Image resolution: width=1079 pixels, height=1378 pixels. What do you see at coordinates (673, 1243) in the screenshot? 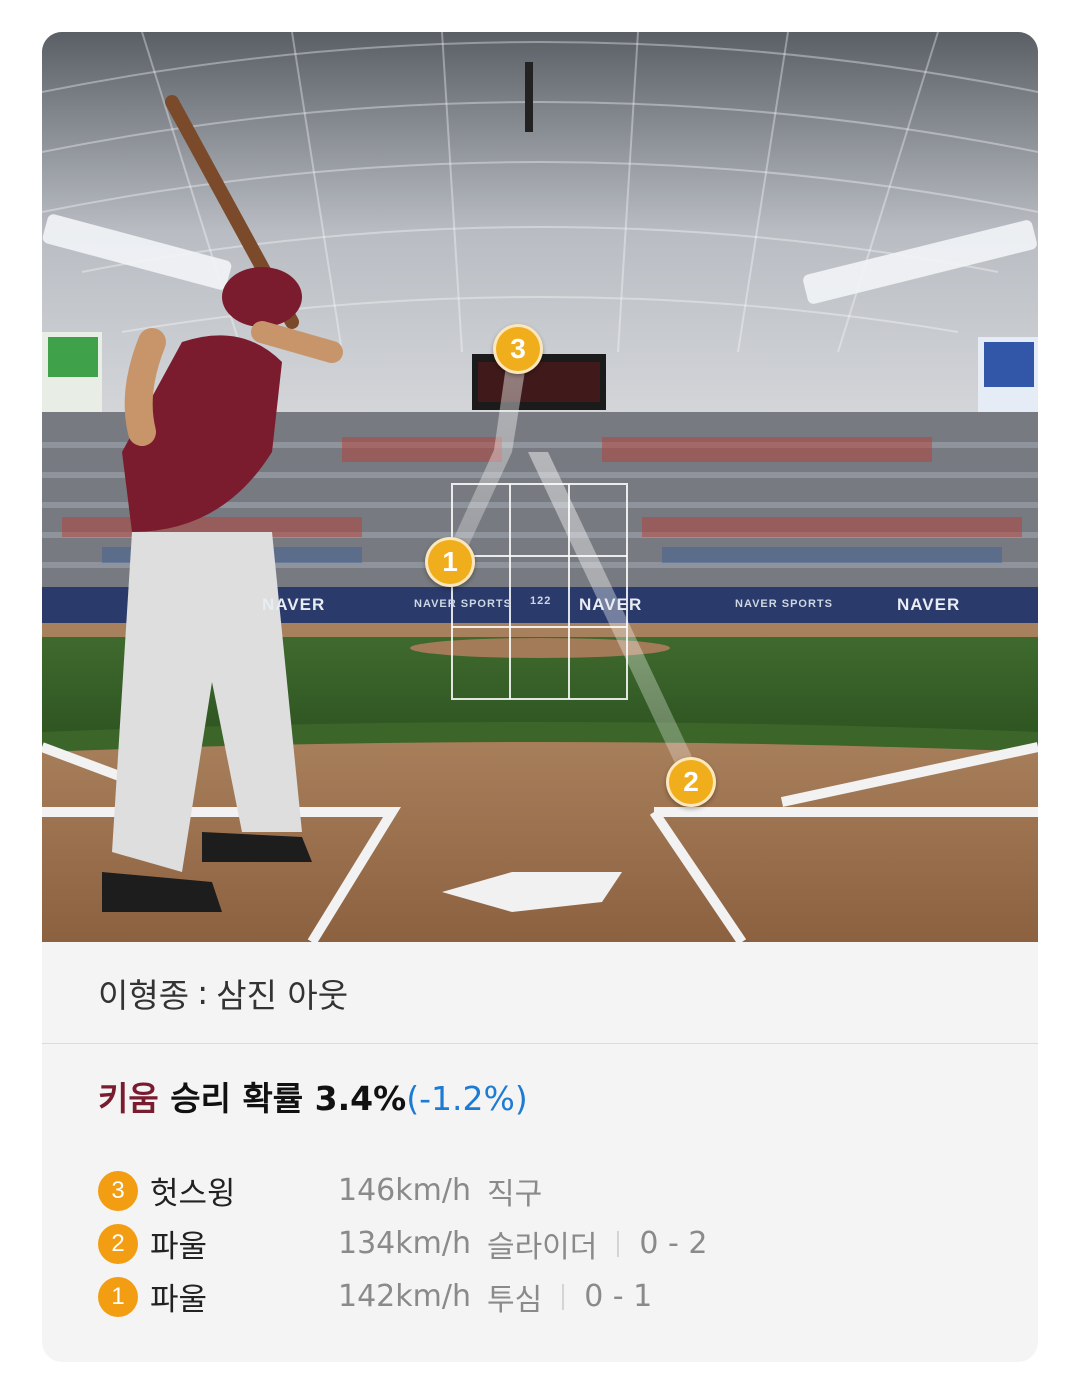
I see `pitch-count: 0 - 2` at bounding box center [673, 1243].